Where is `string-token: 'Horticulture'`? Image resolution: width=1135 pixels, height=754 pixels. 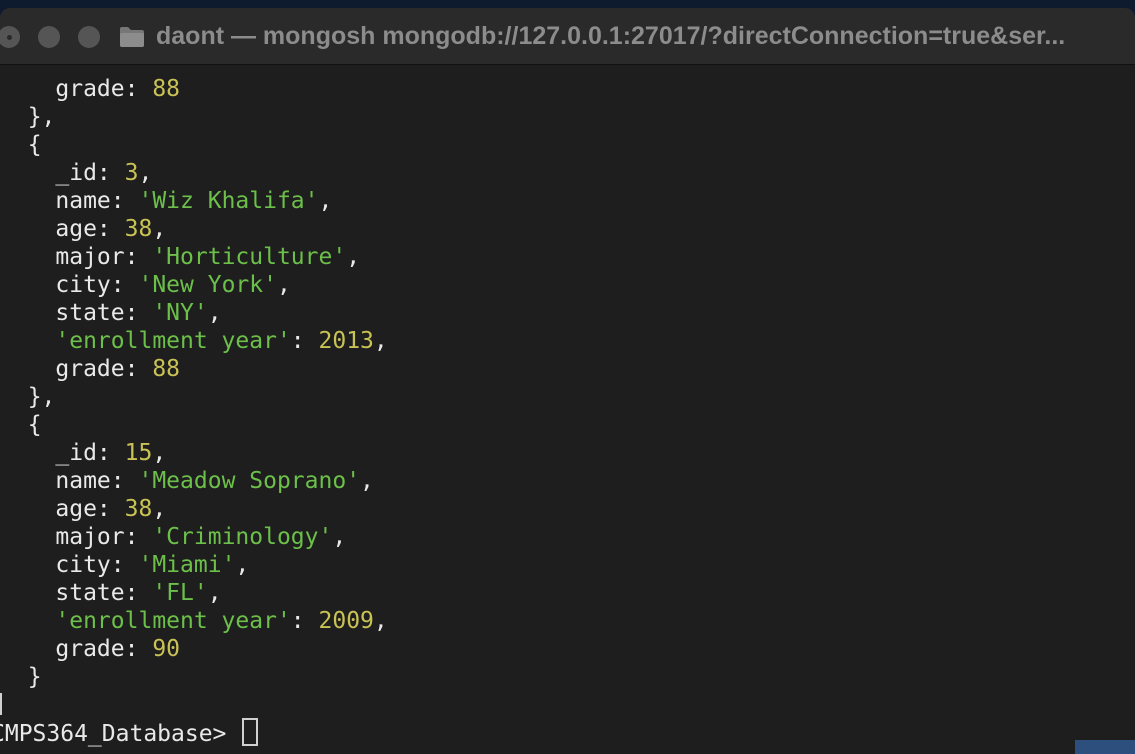
string-token: 'Horticulture' is located at coordinates (249, 257).